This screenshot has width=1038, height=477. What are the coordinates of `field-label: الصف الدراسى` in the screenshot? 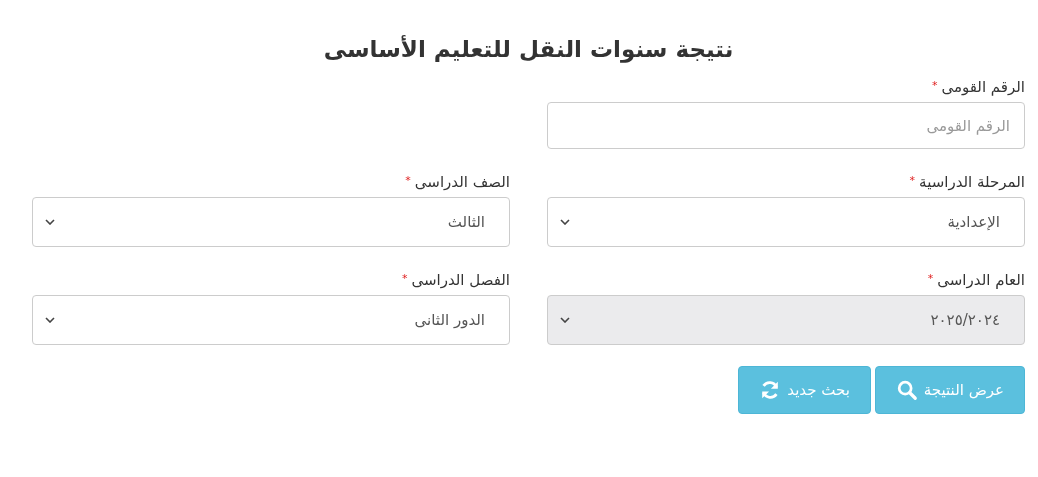 It's located at (462, 182).